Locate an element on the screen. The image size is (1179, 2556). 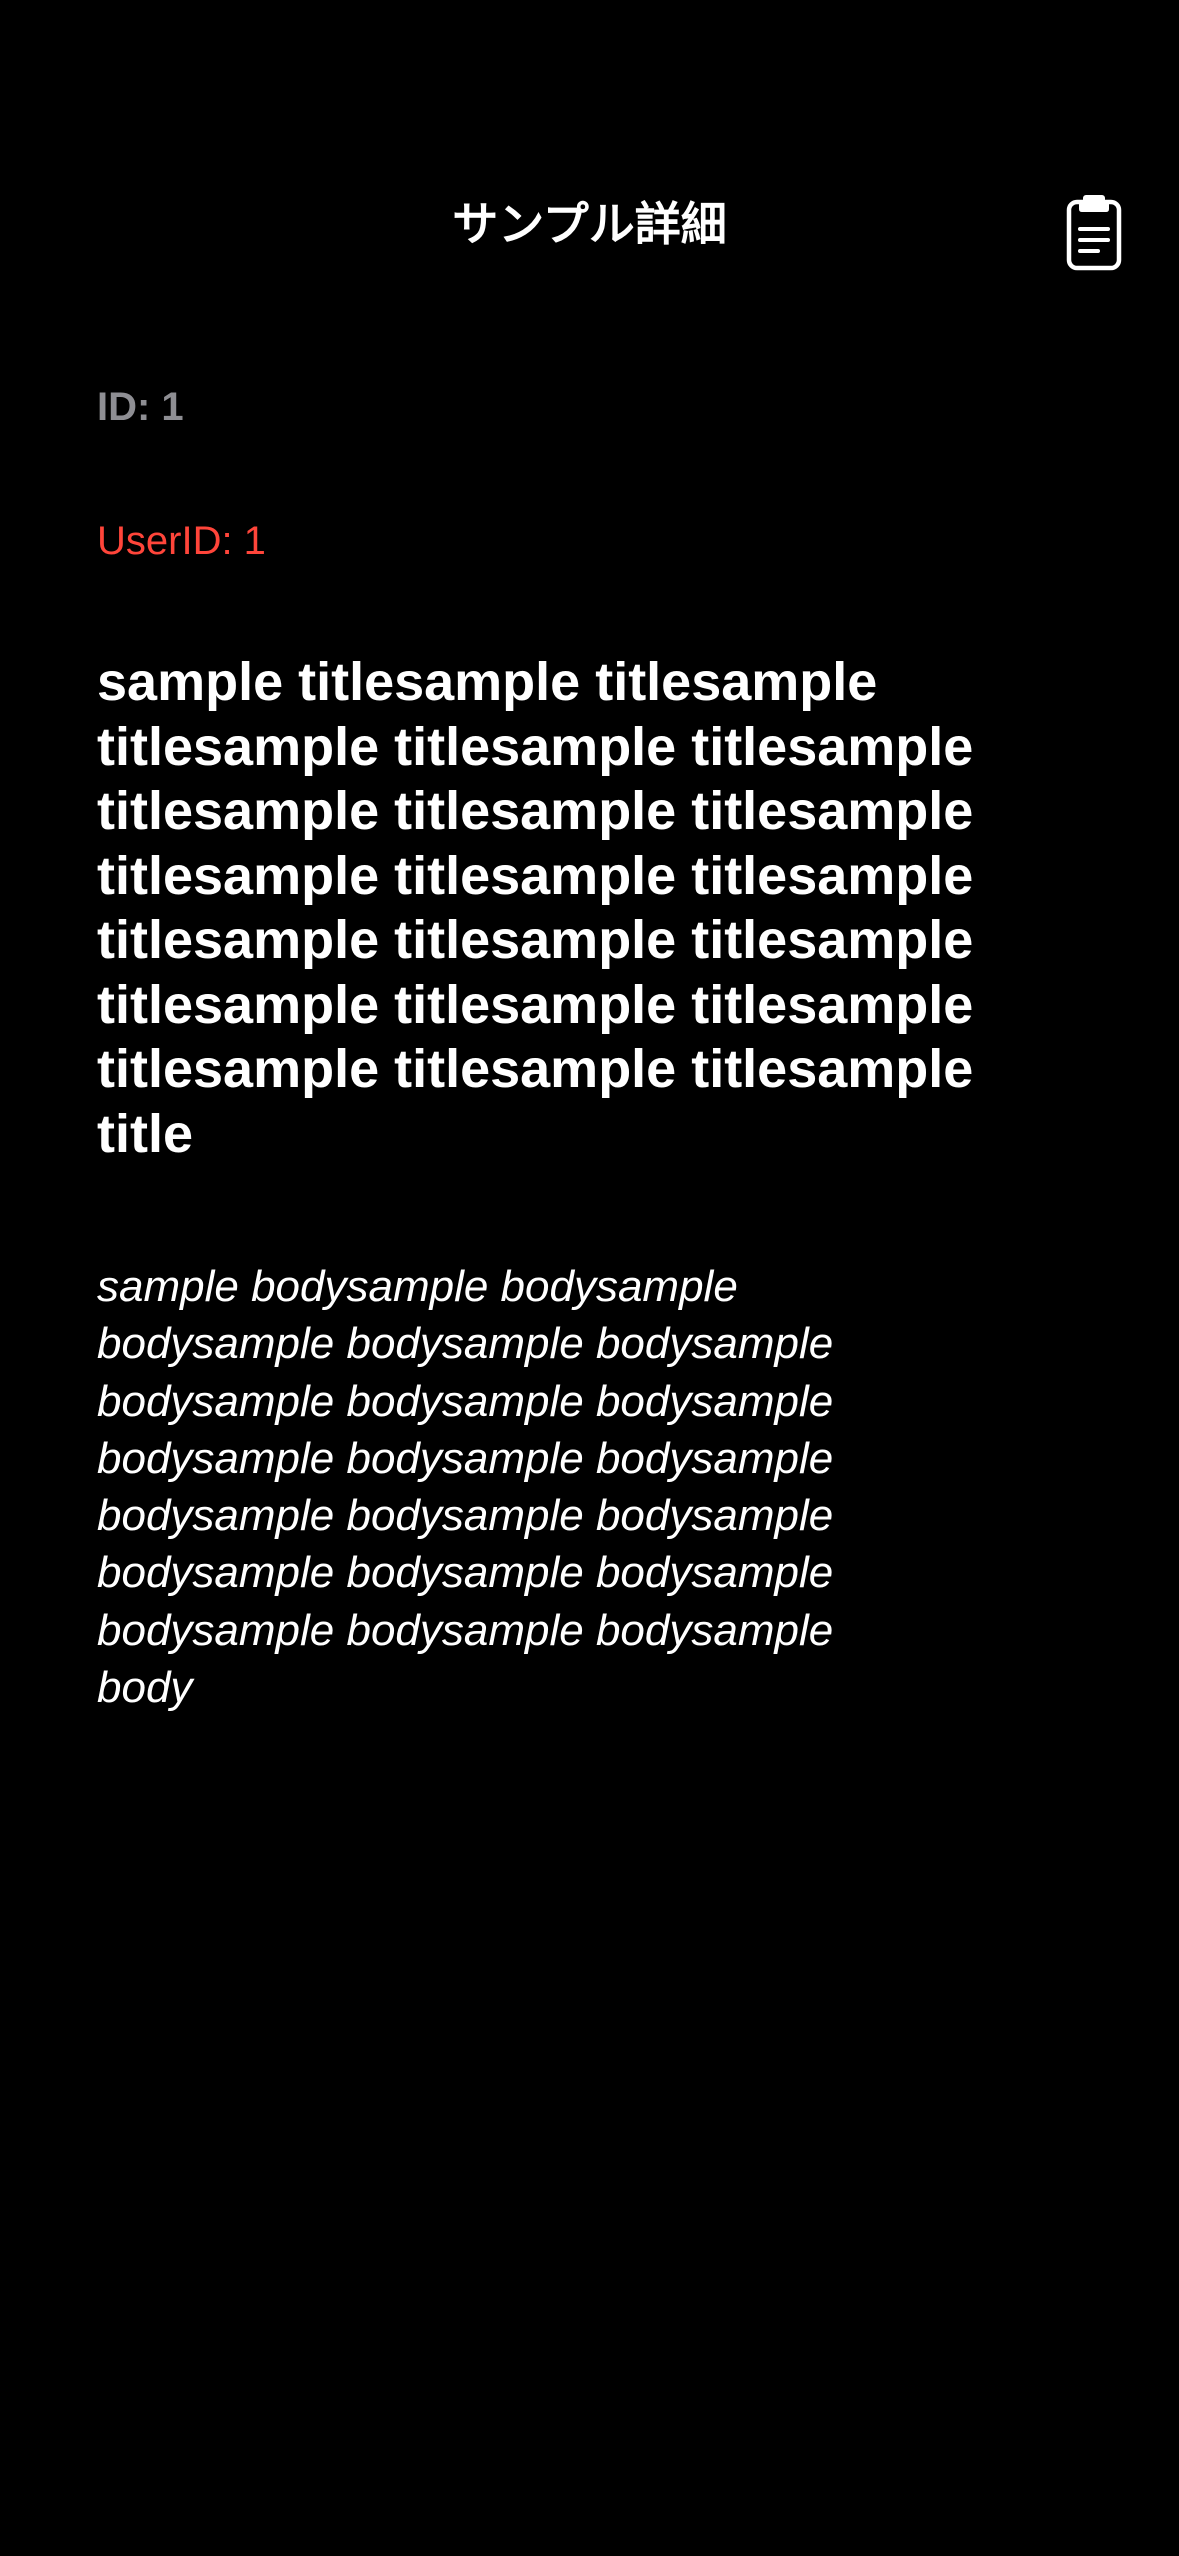
navigation-bar: サンプル詳細 is located at coordinates (589, 225).